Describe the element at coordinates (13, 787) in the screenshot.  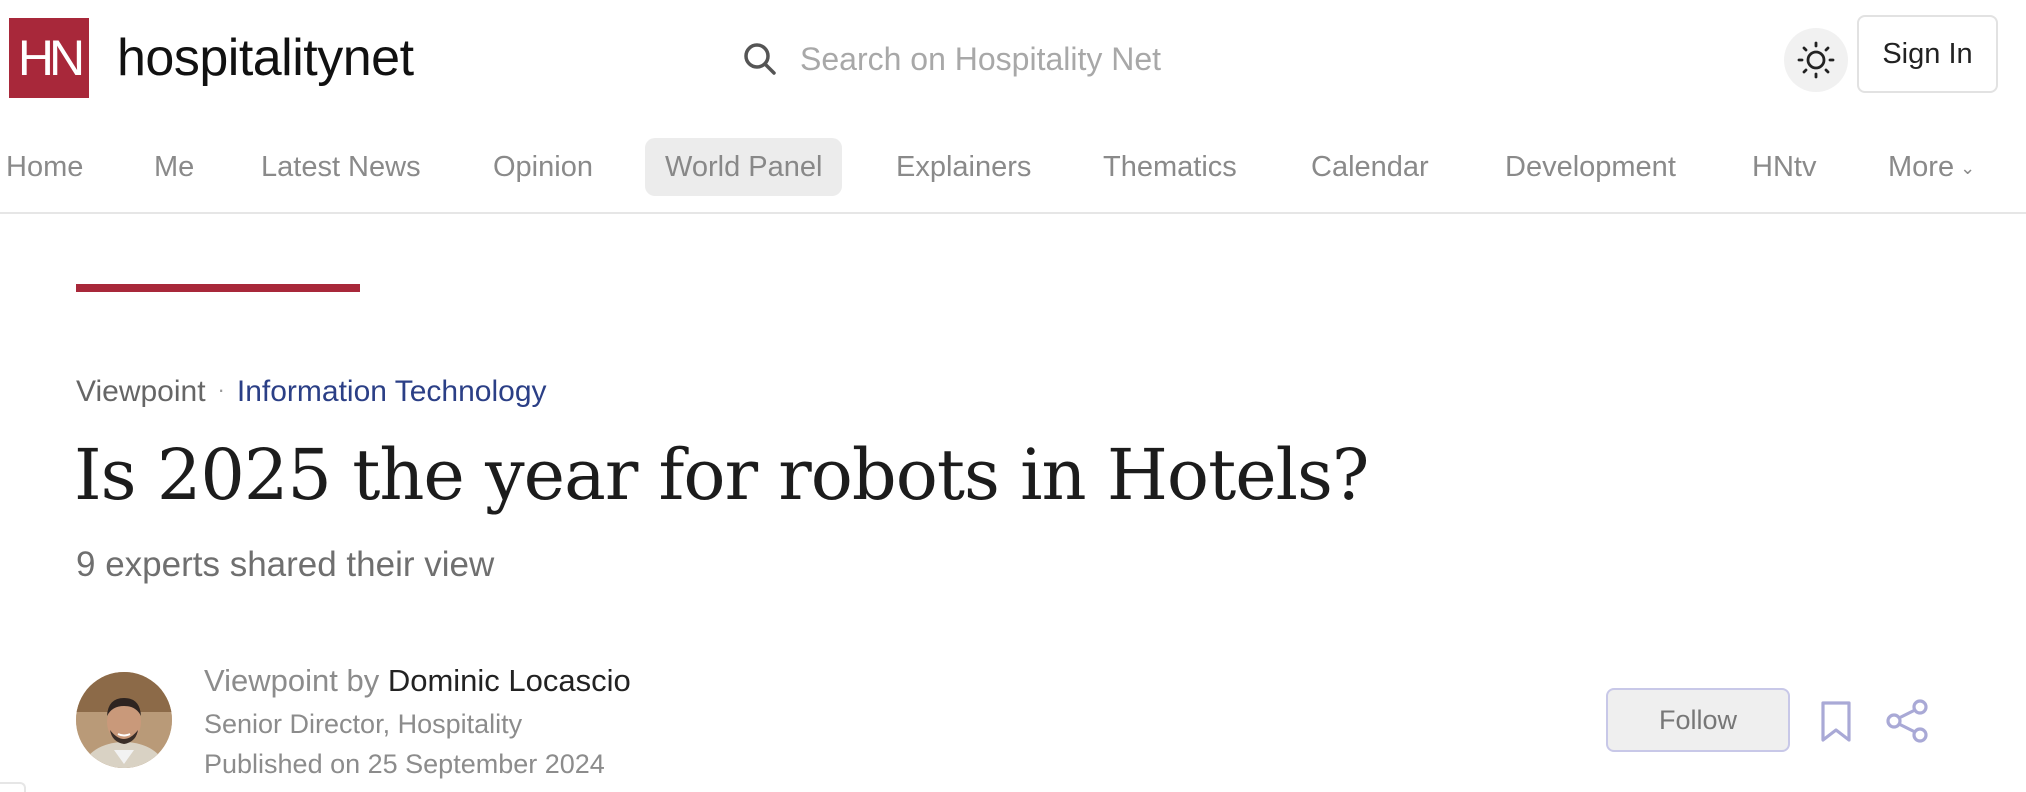
I see `divider` at that location.